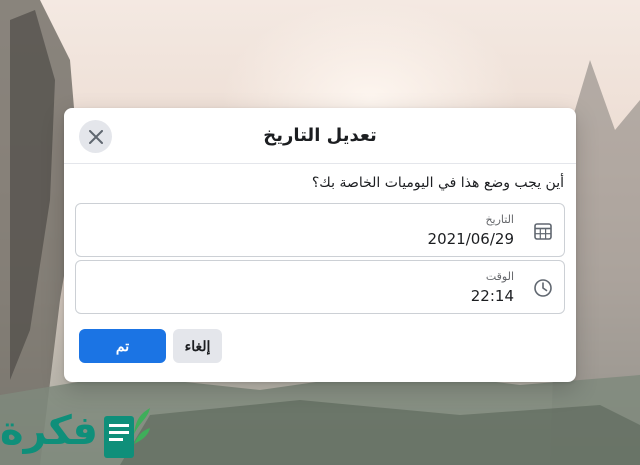 The image size is (640, 465). What do you see at coordinates (320, 230) in the screenshot?
I see `date-field: التاريخ 2021/06/29` at bounding box center [320, 230].